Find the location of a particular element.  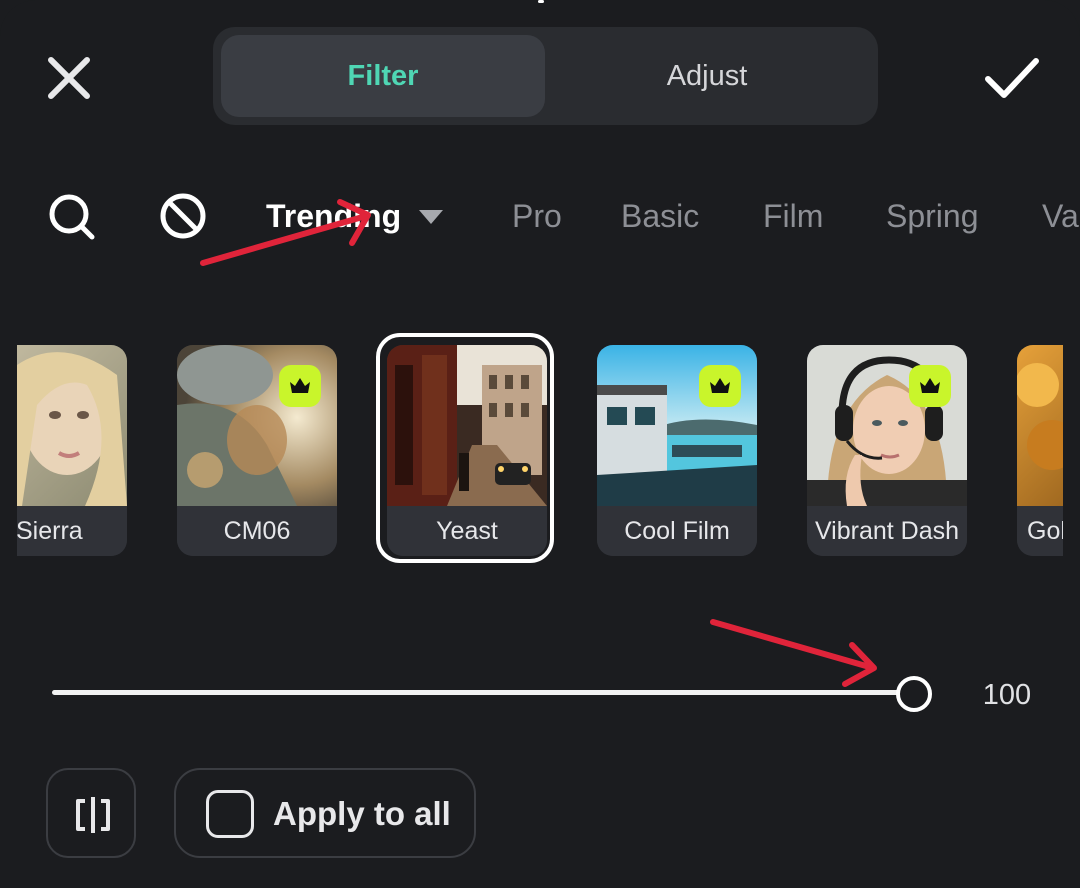

confirm-button is located at coordinates (1011, 78).